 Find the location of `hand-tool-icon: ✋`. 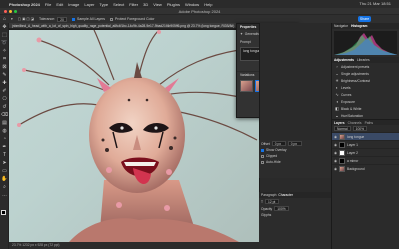

hand-tool-icon: ✋ is located at coordinates (4, 179).